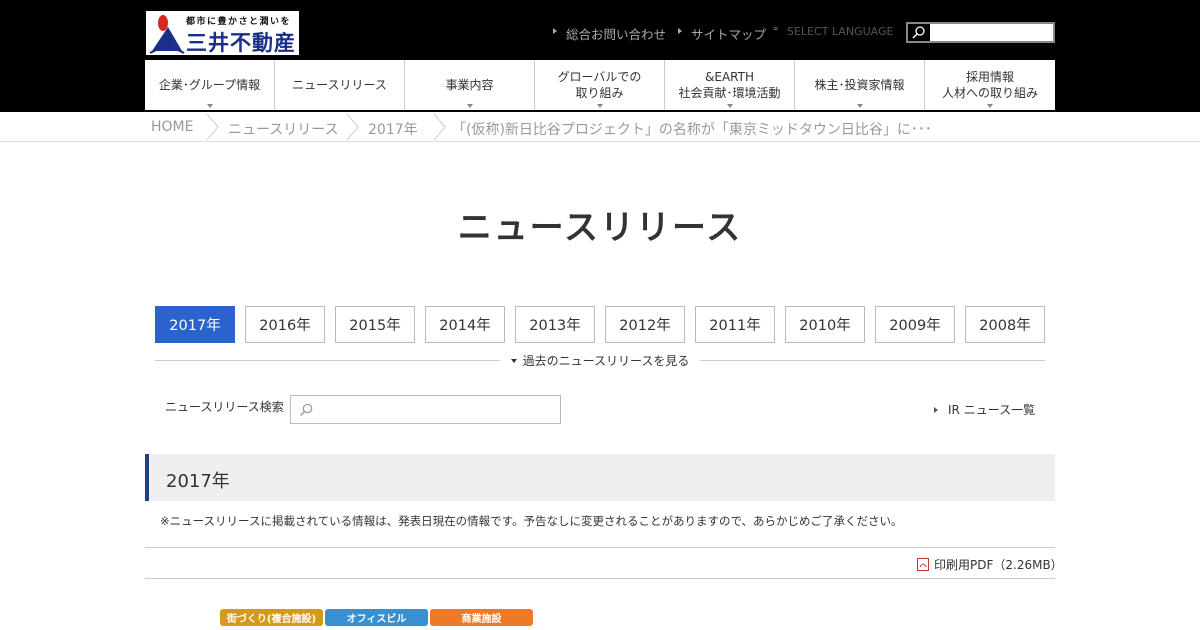  What do you see at coordinates (224, 407) in the screenshot?
I see `news-search-label: ニュースリリース検索` at bounding box center [224, 407].